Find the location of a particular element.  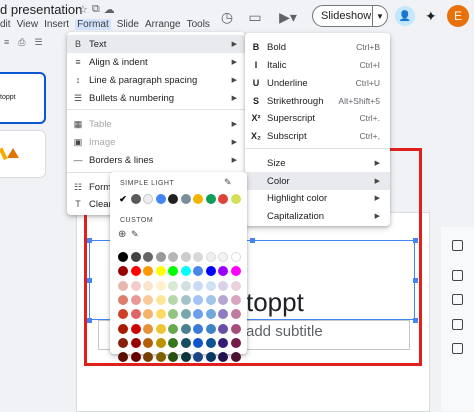

toolbar-button-icon: ≡ is located at coordinates (6, 45).